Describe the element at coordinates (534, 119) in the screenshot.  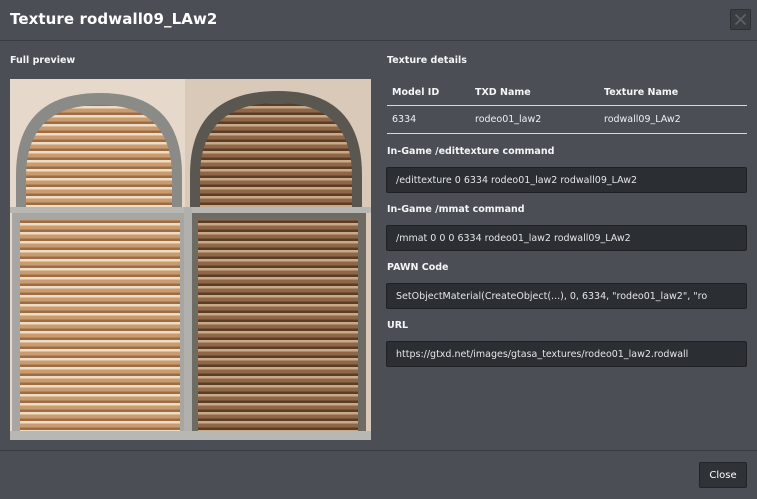
I see `cell-txd-name: rodeo01_law2` at that location.